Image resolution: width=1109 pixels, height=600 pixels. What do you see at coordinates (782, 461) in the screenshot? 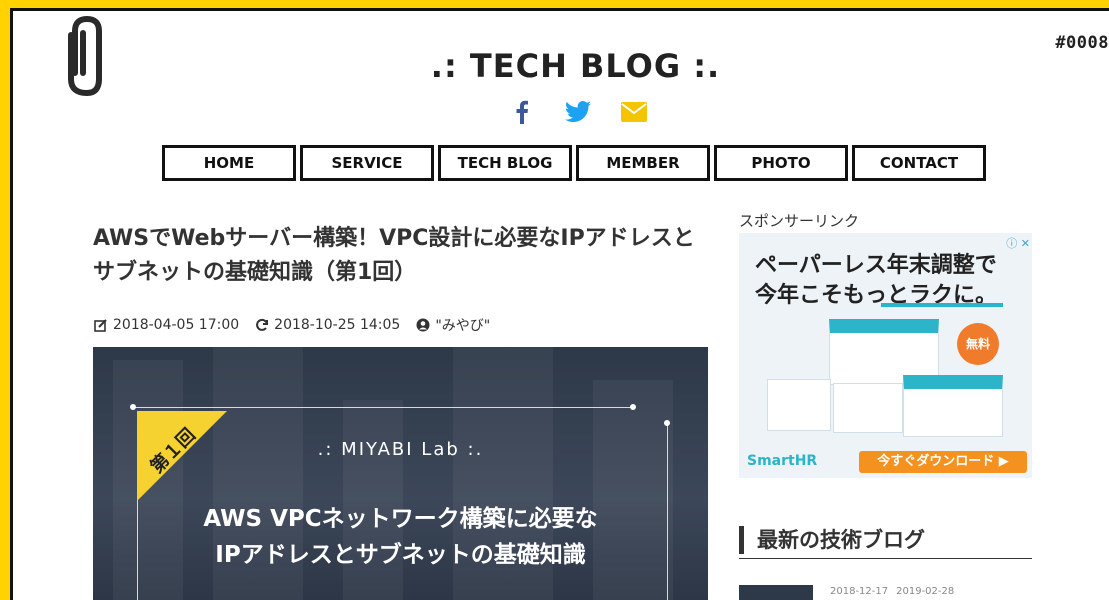
I see `ad-logo: SmartHR` at bounding box center [782, 461].